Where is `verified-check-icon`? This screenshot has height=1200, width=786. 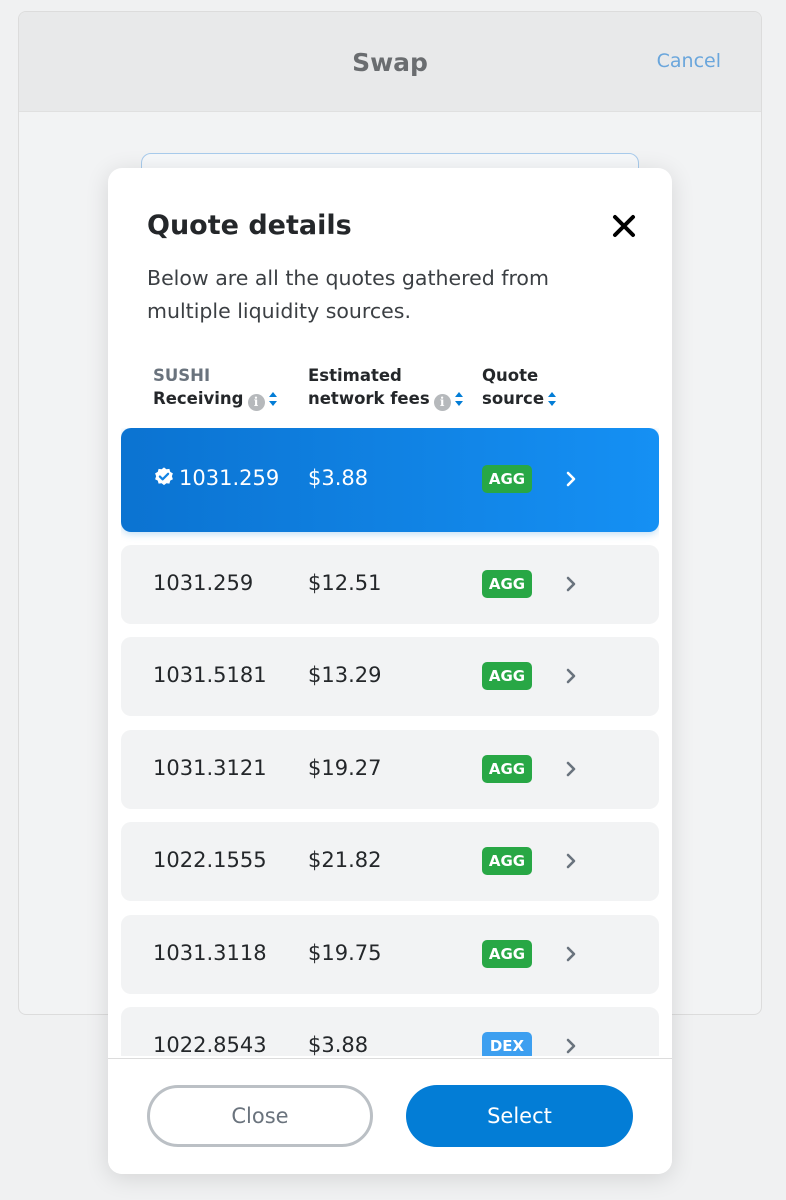
verified-check-icon is located at coordinates (164, 476).